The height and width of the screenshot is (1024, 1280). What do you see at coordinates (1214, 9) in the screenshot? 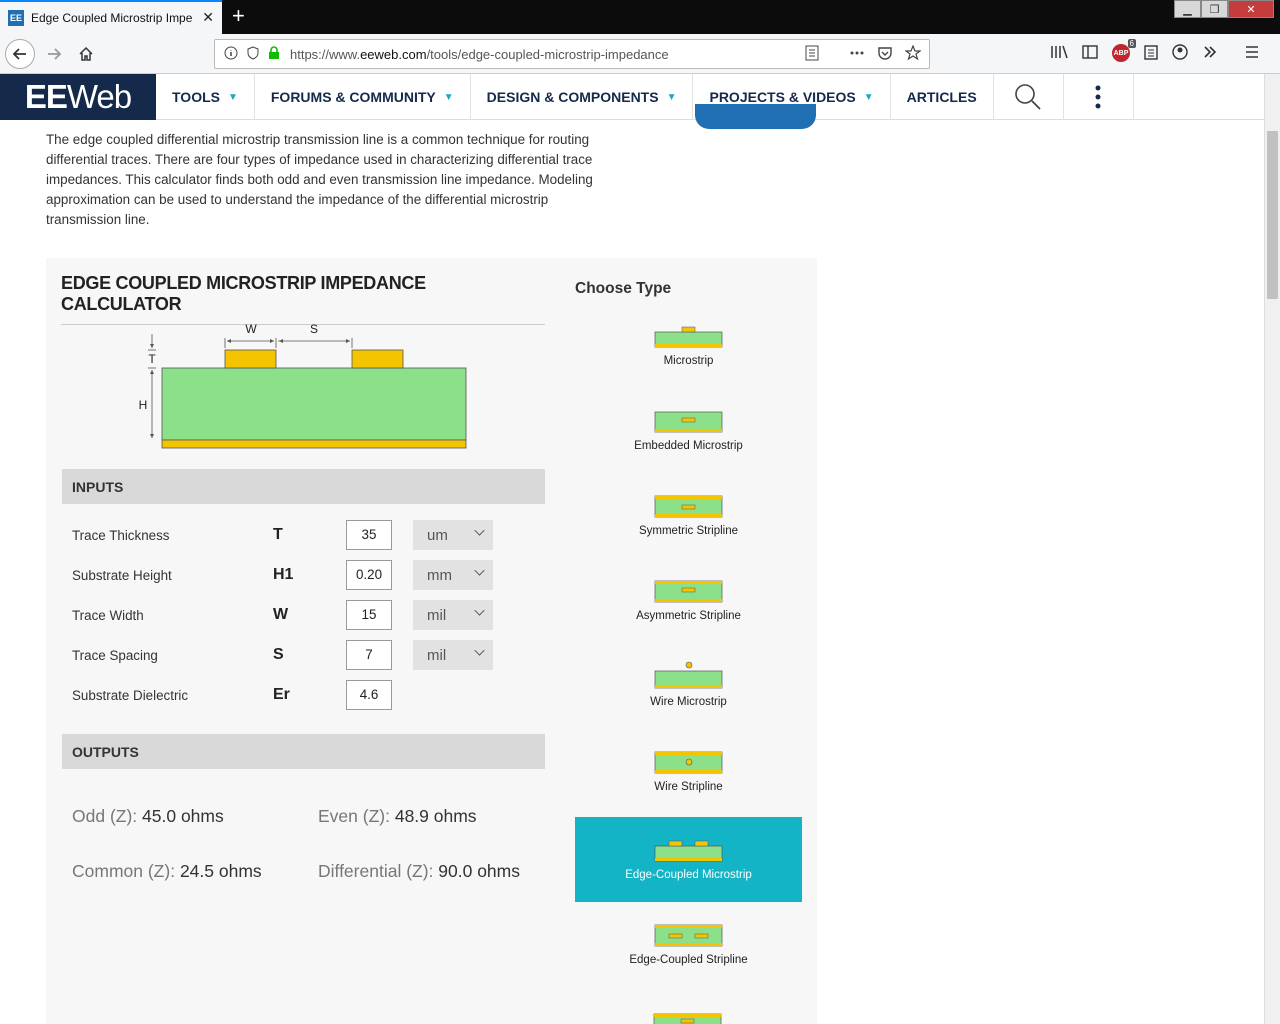
I see `restore-button: ❐` at bounding box center [1214, 9].